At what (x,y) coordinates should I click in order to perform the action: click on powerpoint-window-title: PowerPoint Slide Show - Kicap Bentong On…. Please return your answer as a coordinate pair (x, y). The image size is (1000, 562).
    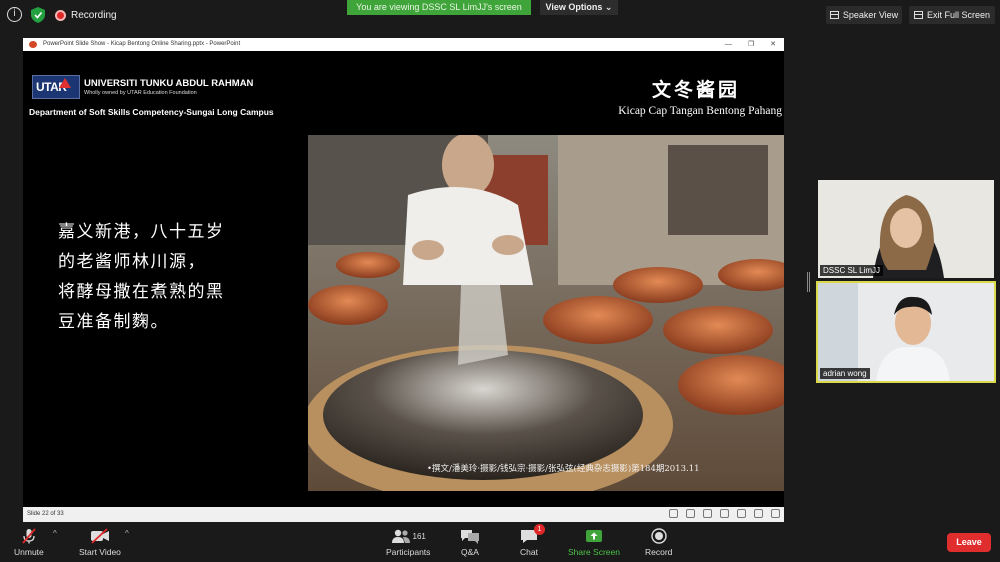
    Looking at the image, I should click on (142, 44).